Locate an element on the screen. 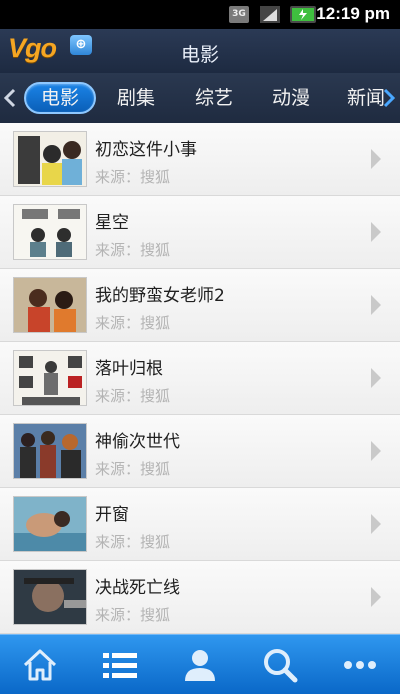 This screenshot has width=400, height=694. scroll-right-icon is located at coordinates (389, 98).